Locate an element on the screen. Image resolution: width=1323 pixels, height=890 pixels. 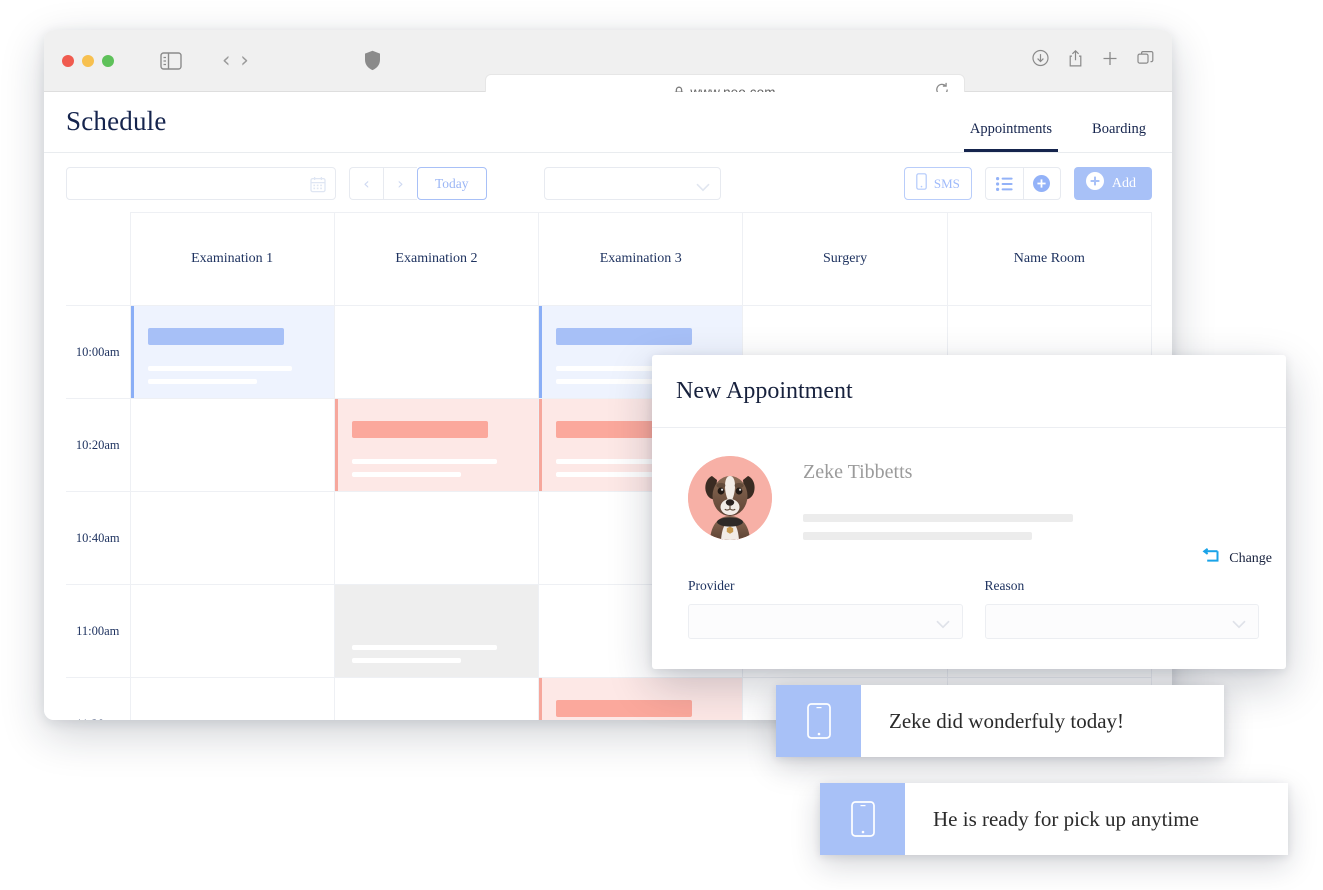
dog-avatar-illustration is located at coordinates (730, 498).